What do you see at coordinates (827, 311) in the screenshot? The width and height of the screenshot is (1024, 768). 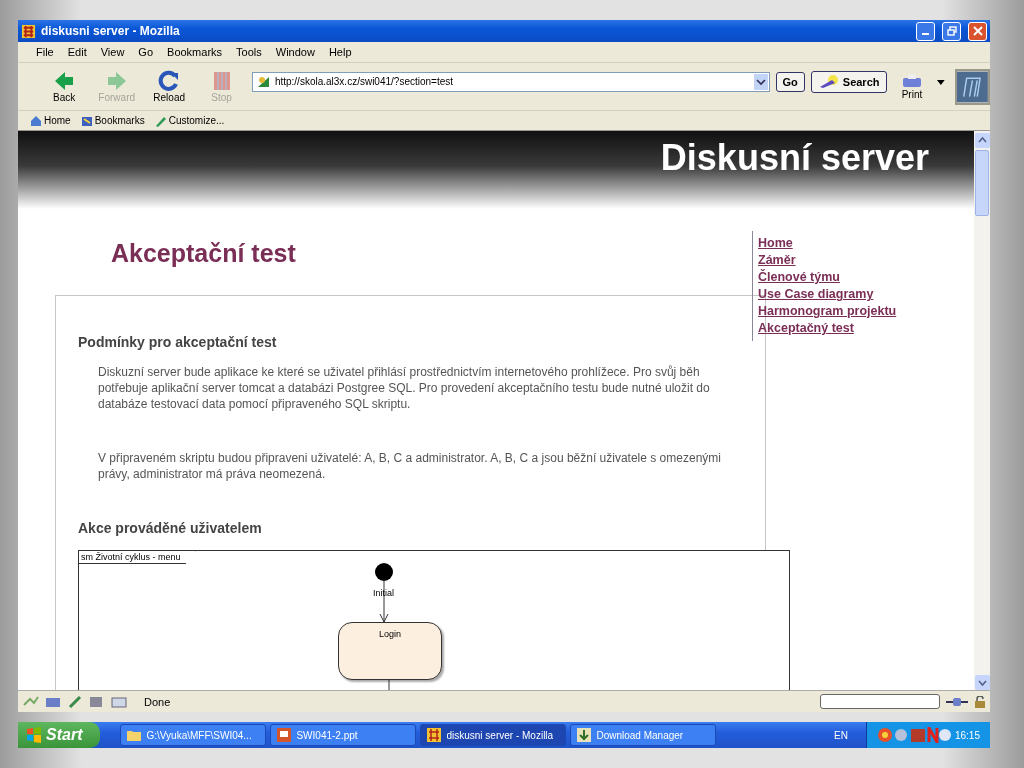 I see `nav-link: Harmonogram projektu` at bounding box center [827, 311].